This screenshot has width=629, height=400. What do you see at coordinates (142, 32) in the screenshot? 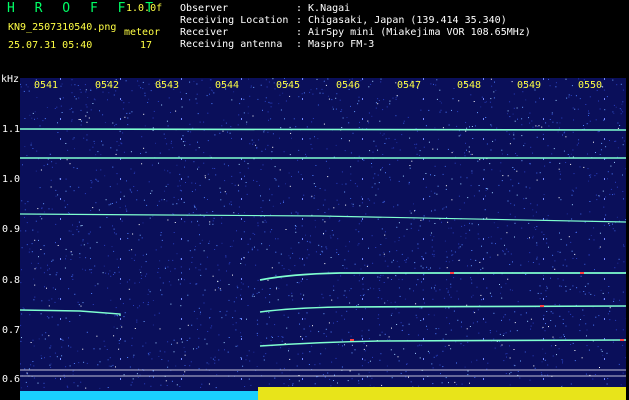
I see `meteor-label: meteor` at bounding box center [142, 32].